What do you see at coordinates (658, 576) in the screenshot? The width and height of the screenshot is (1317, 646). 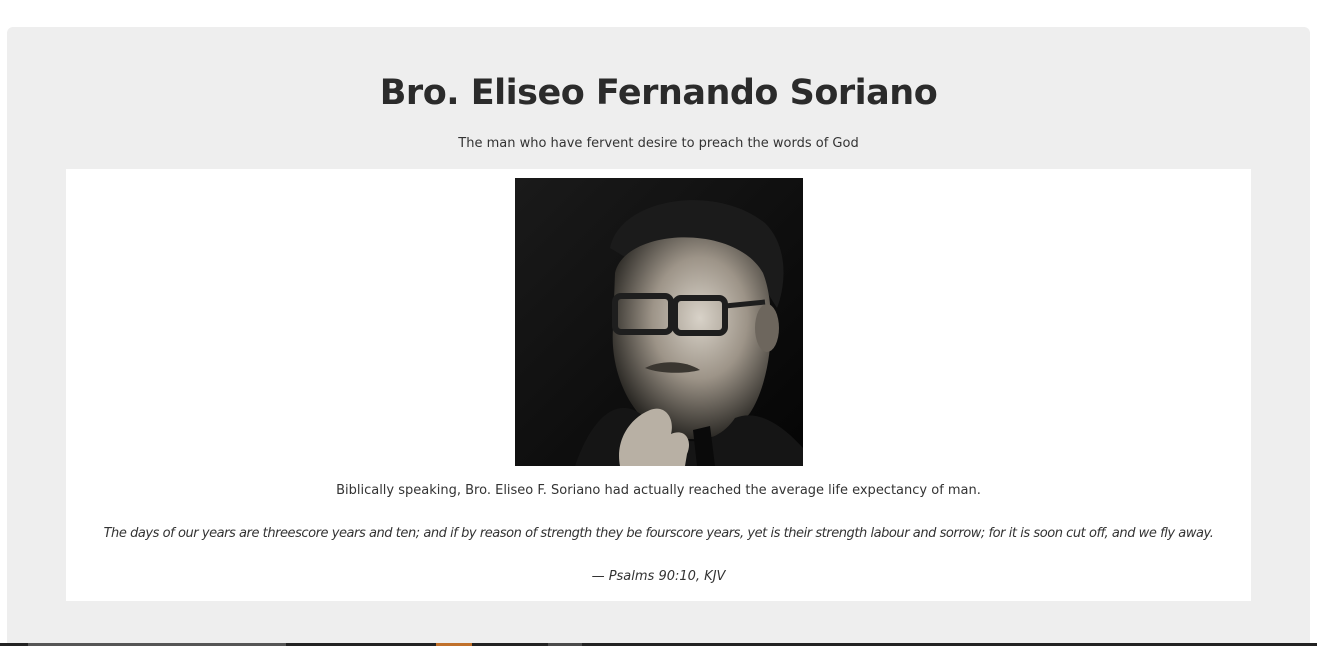 I see `quote-citation: — Psalms 90:10, KJV` at bounding box center [658, 576].